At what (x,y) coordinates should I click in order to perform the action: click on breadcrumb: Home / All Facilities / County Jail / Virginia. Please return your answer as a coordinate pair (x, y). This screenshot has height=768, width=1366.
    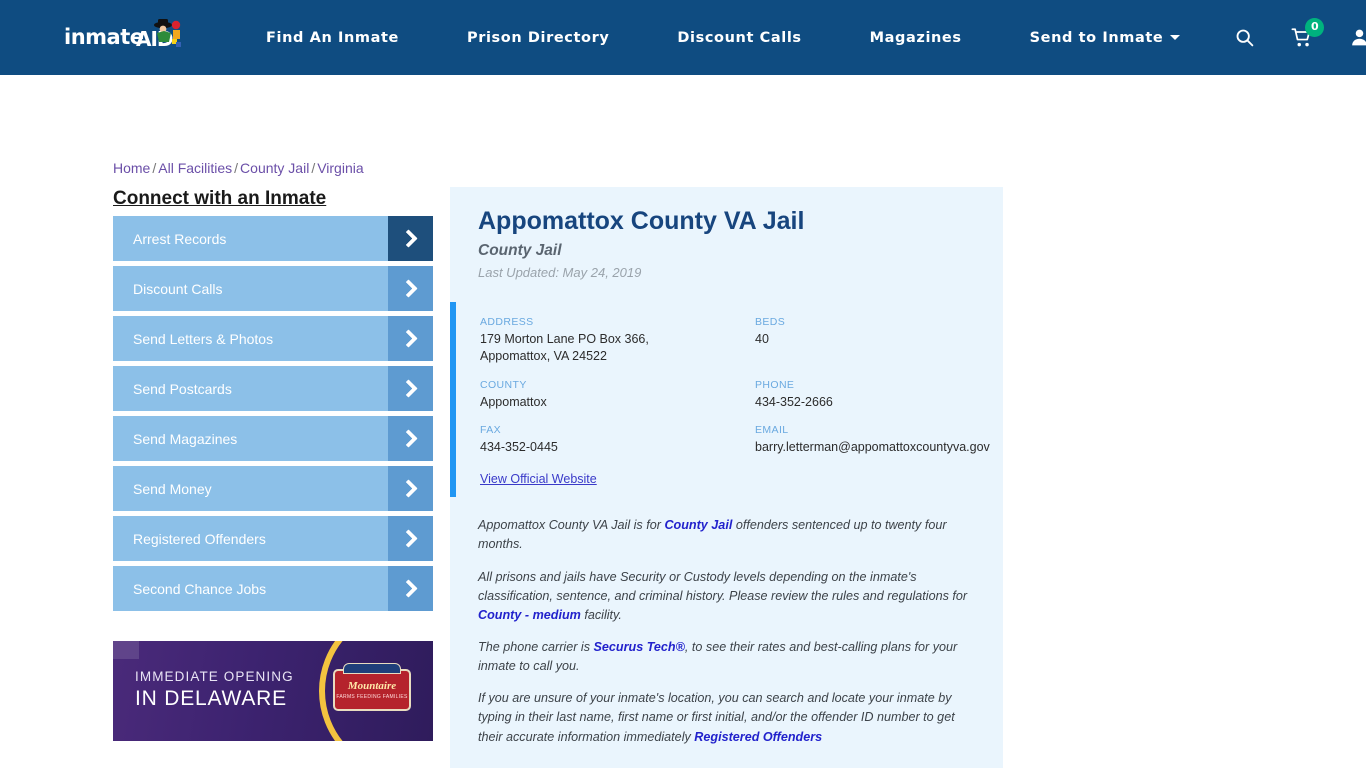
    Looking at the image, I should click on (238, 168).